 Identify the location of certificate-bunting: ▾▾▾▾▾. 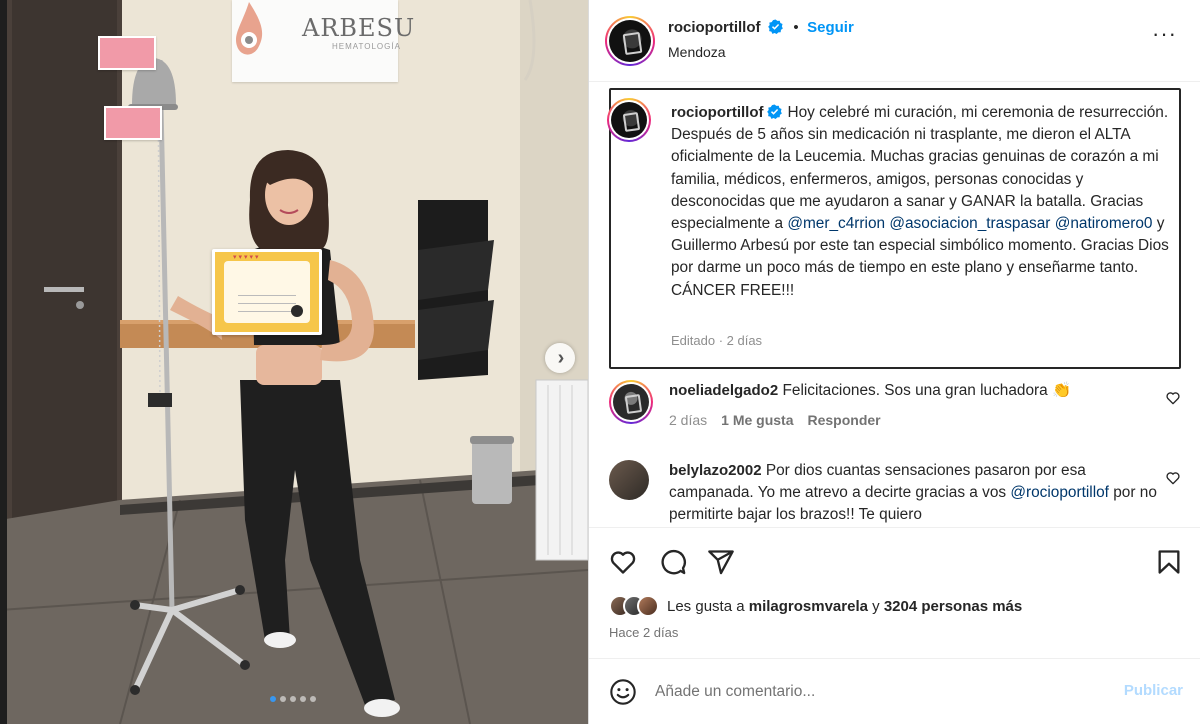
(247, 257).